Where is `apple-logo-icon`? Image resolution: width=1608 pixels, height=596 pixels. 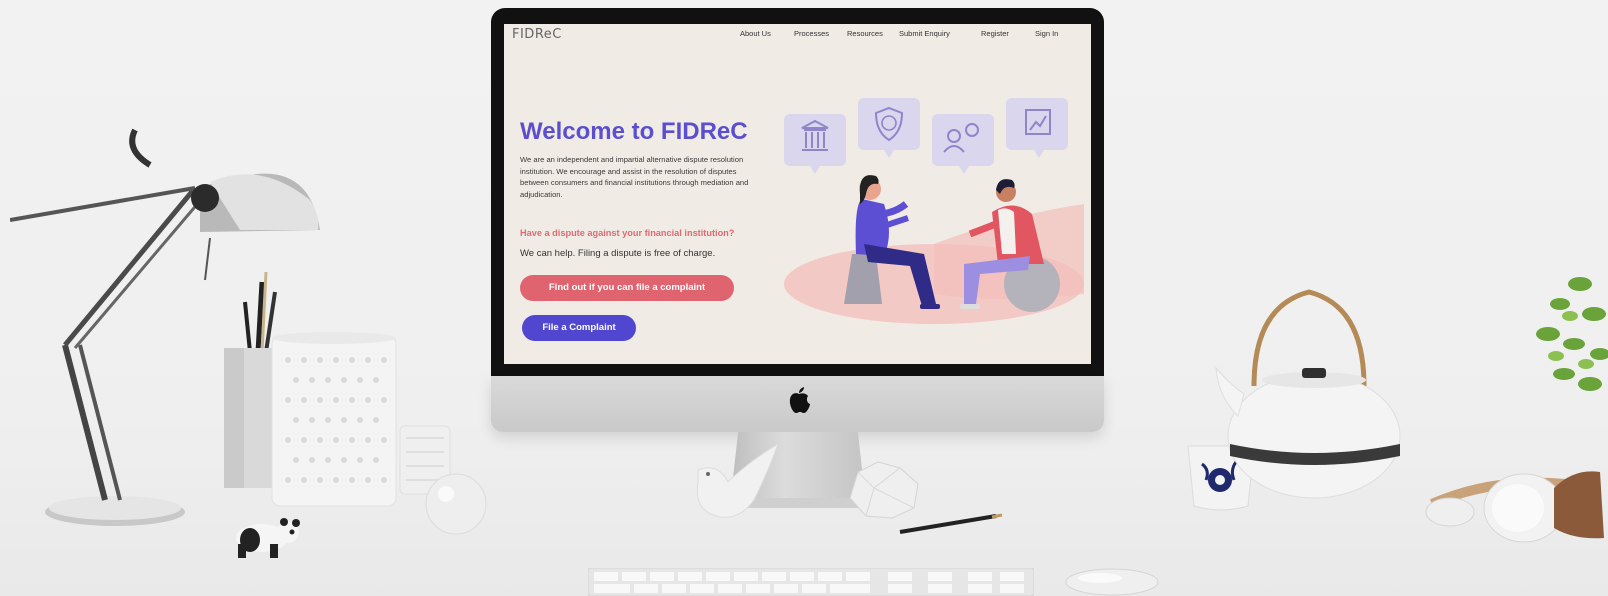 apple-logo-icon is located at coordinates (799, 400).